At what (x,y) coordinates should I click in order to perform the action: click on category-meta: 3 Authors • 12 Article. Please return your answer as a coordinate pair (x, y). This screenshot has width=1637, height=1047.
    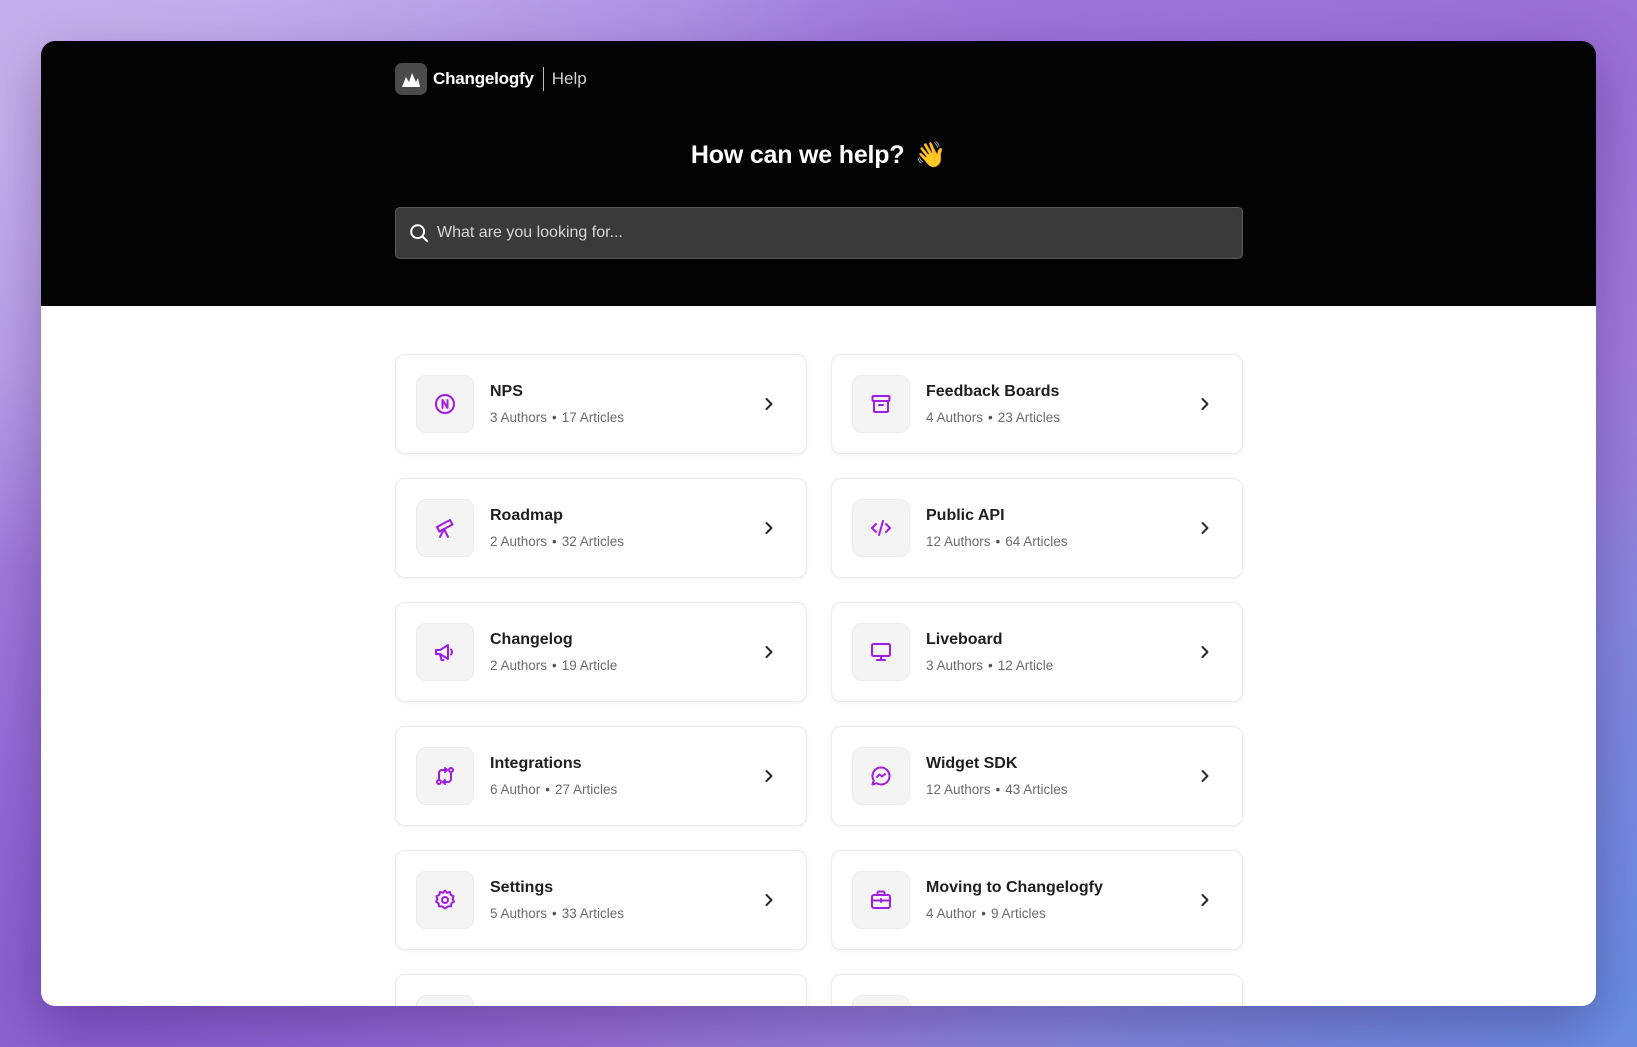
    Looking at the image, I should click on (989, 665).